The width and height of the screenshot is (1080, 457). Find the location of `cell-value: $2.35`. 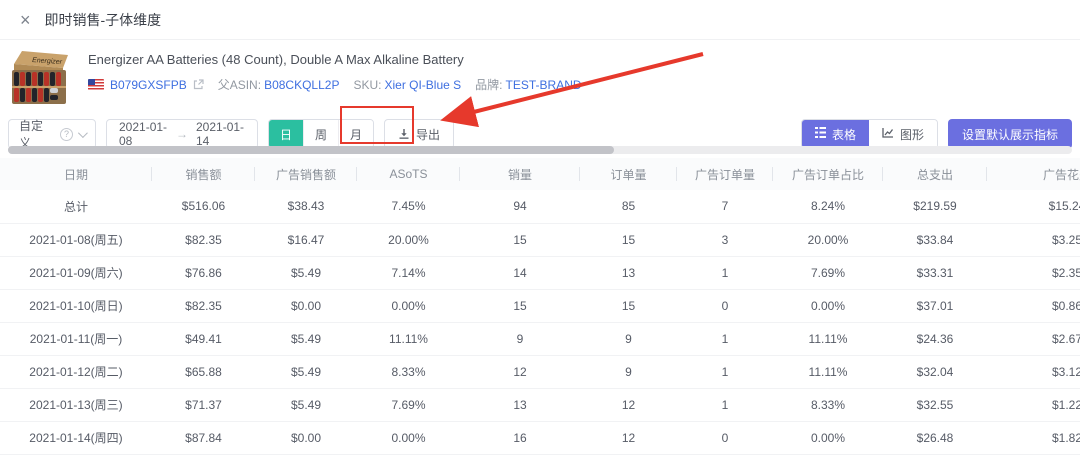

cell-value: $2.35 is located at coordinates (1033, 273).